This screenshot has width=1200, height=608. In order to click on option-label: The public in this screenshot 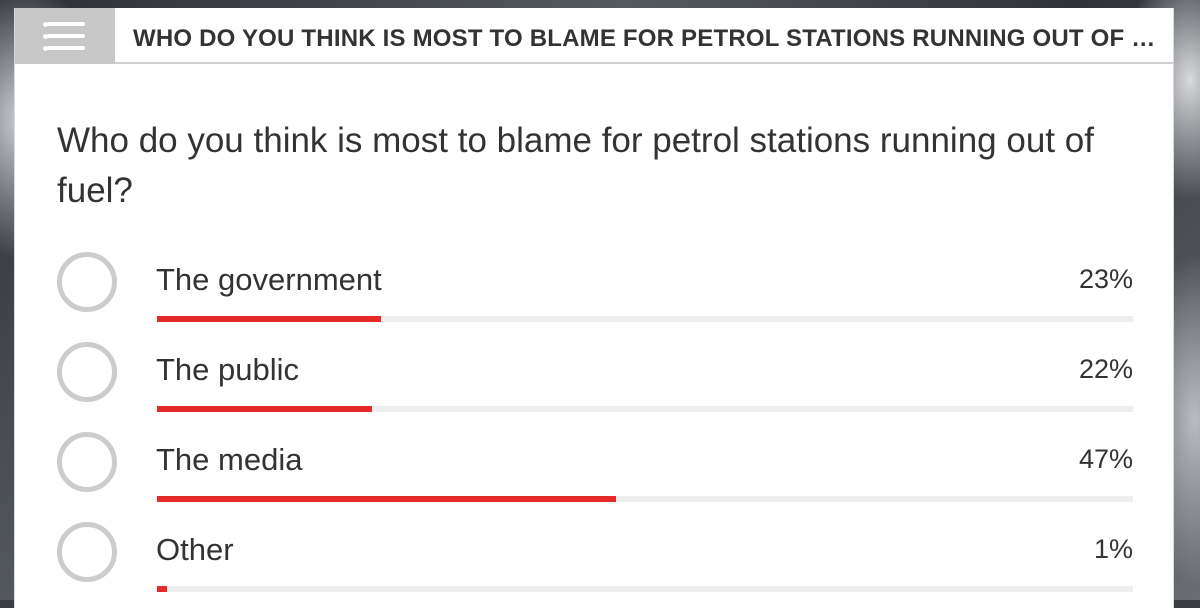, I will do `click(228, 369)`.